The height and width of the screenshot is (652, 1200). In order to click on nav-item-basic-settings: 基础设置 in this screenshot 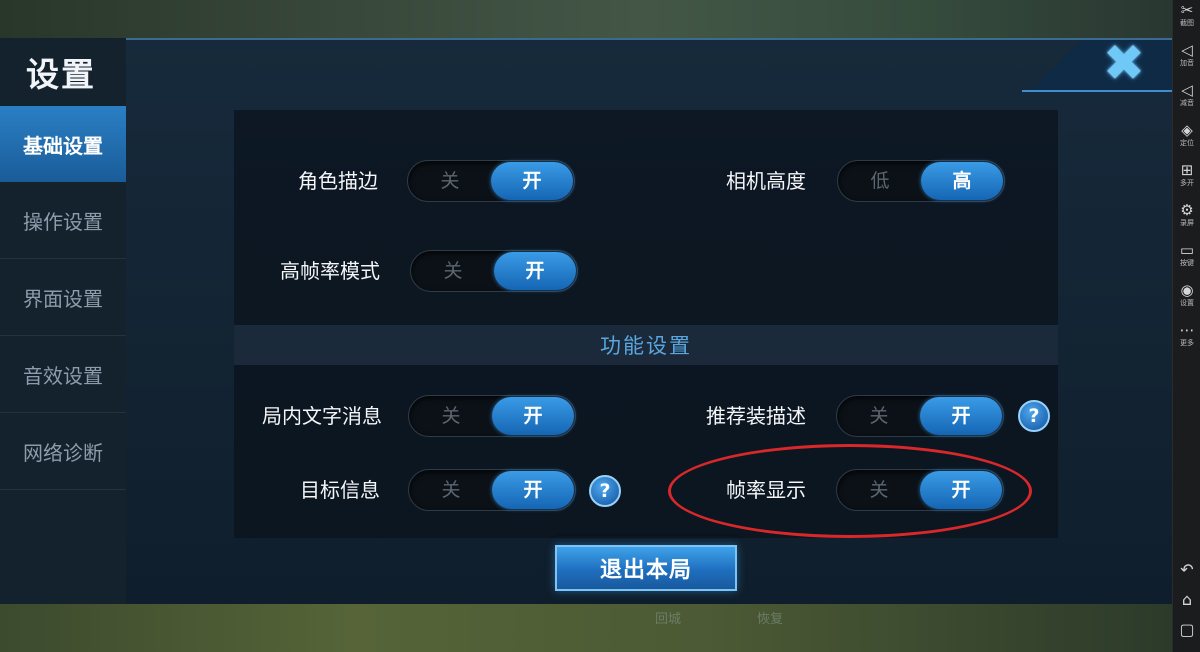, I will do `click(63, 144)`.